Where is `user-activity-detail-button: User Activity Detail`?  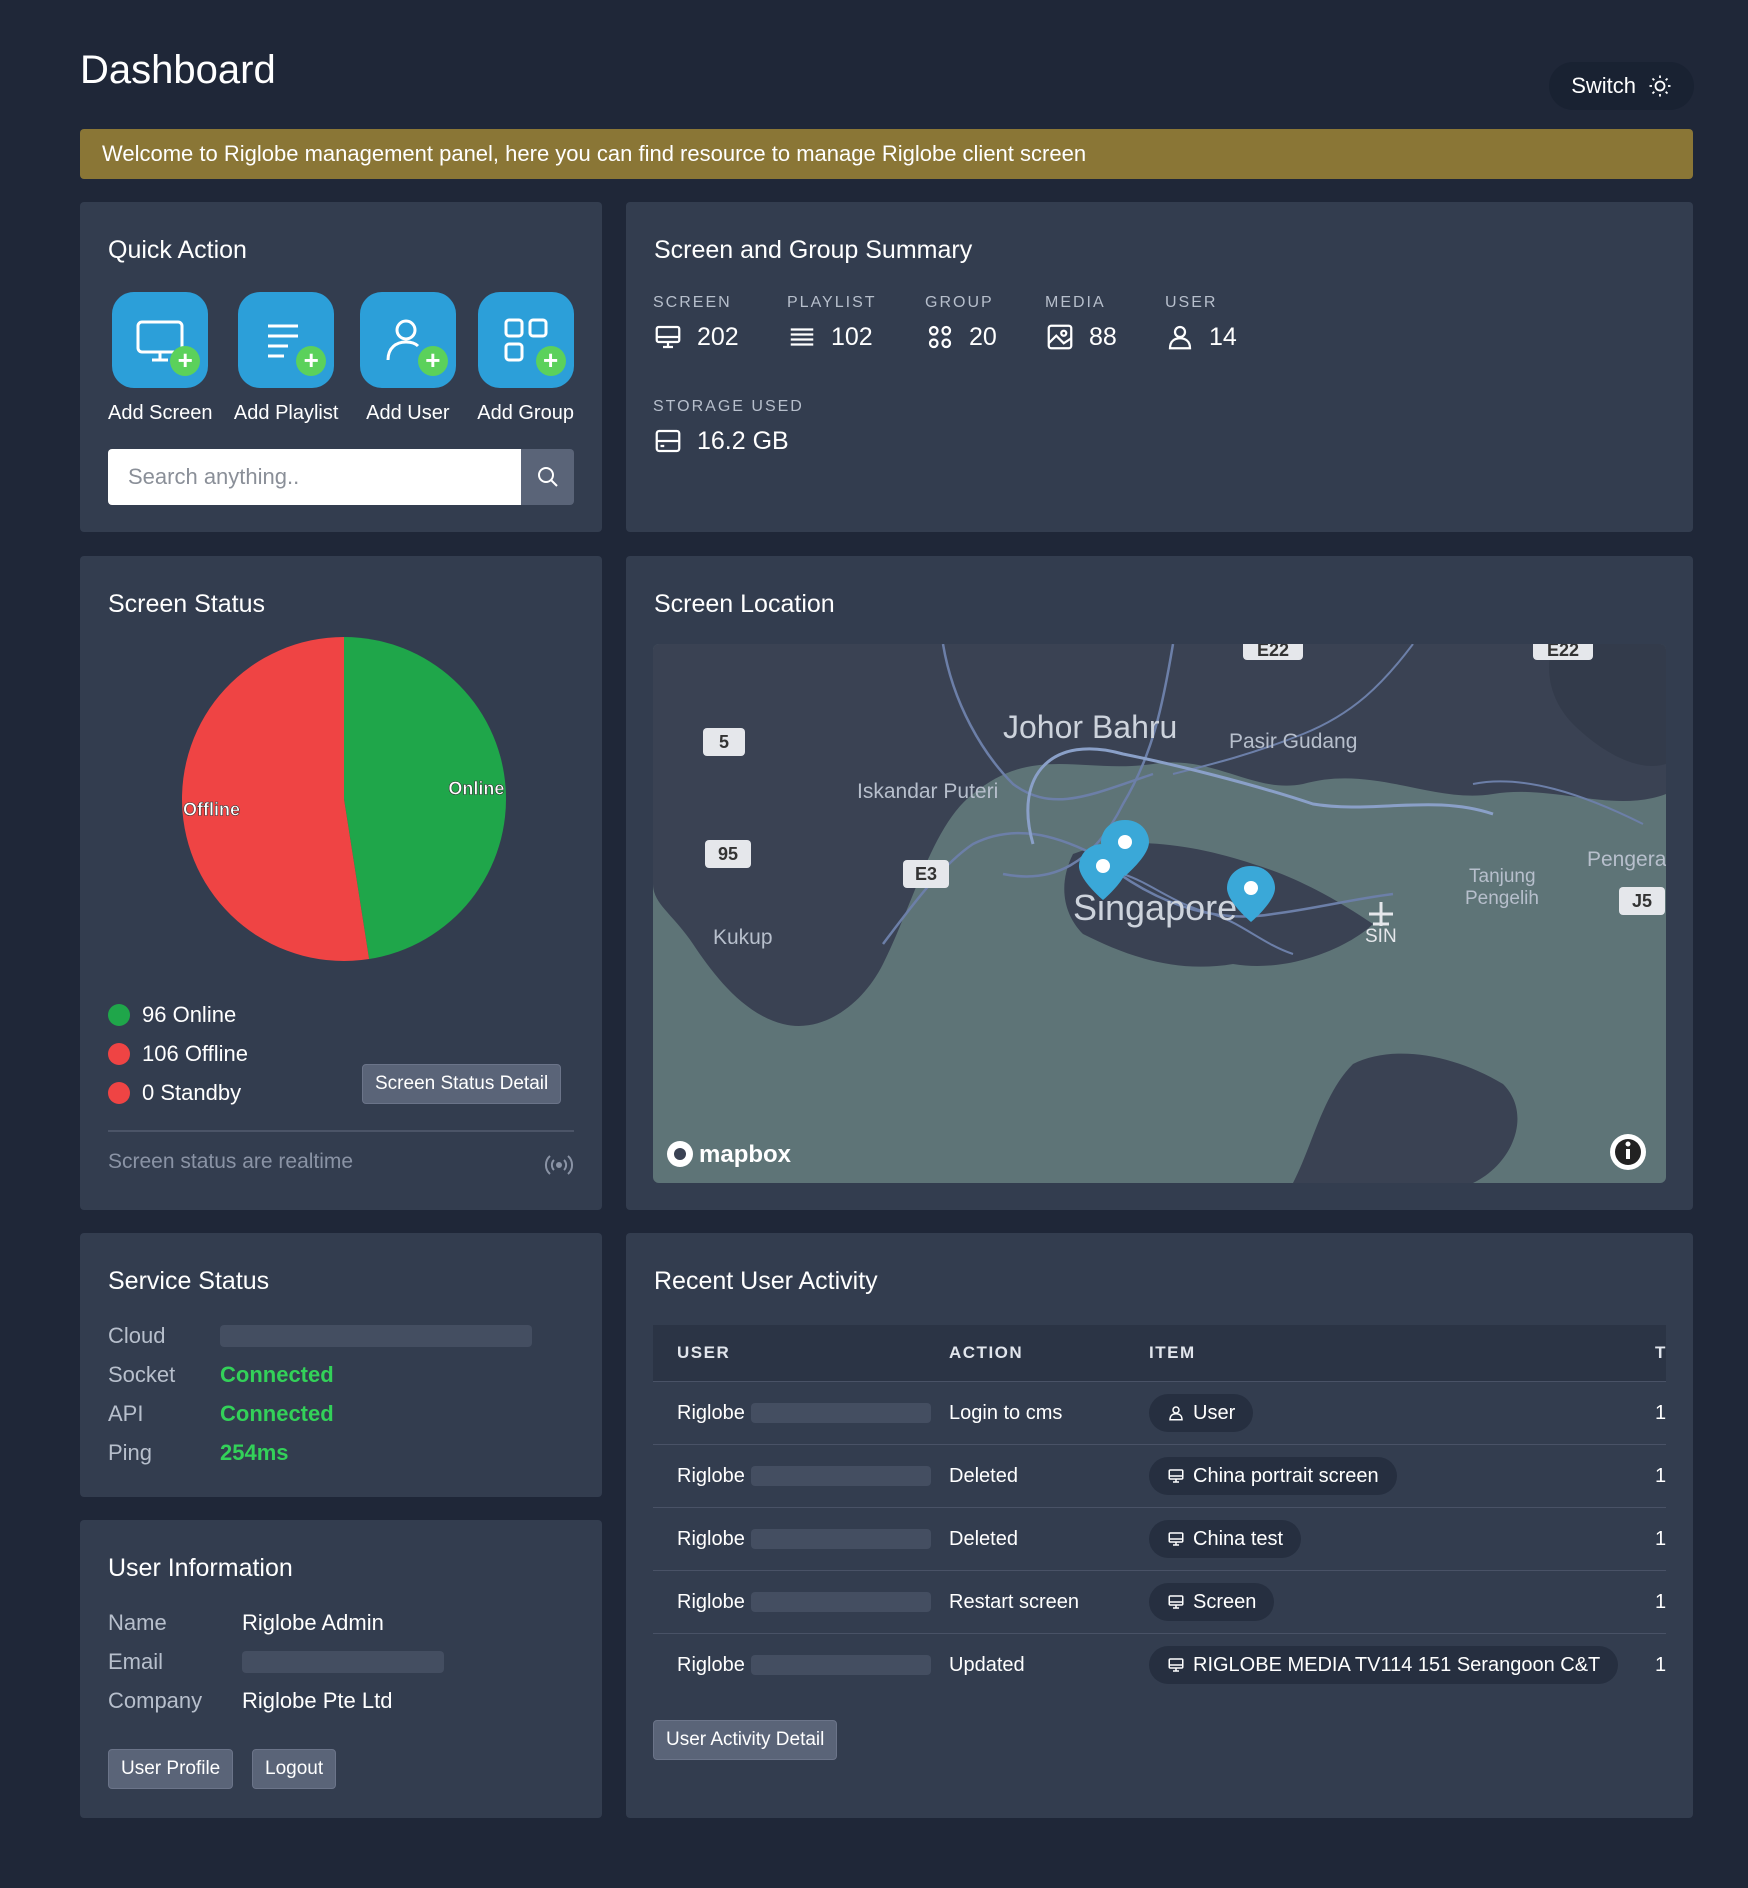 user-activity-detail-button: User Activity Detail is located at coordinates (745, 1740).